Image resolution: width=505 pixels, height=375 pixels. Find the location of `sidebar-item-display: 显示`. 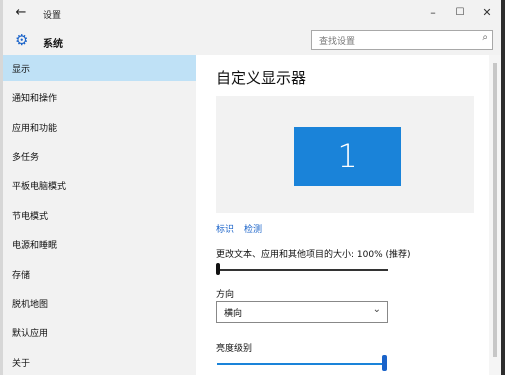

sidebar-item-display: 显示 is located at coordinates (99, 68).